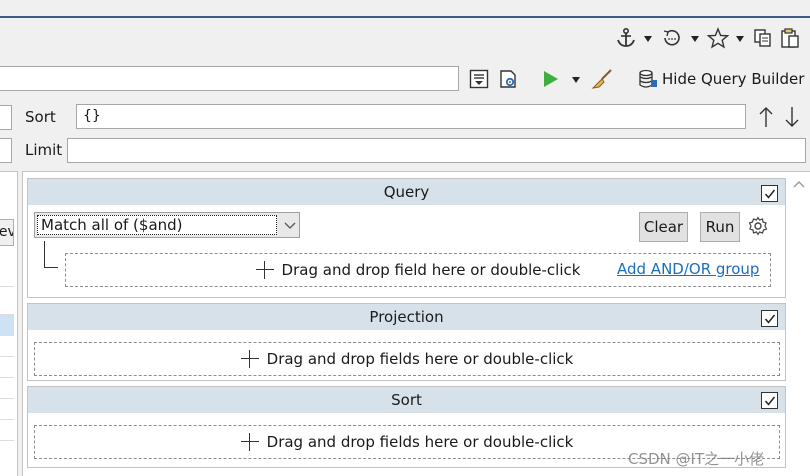 The width and height of the screenshot is (810, 476). I want to click on gear-icon, so click(758, 226).